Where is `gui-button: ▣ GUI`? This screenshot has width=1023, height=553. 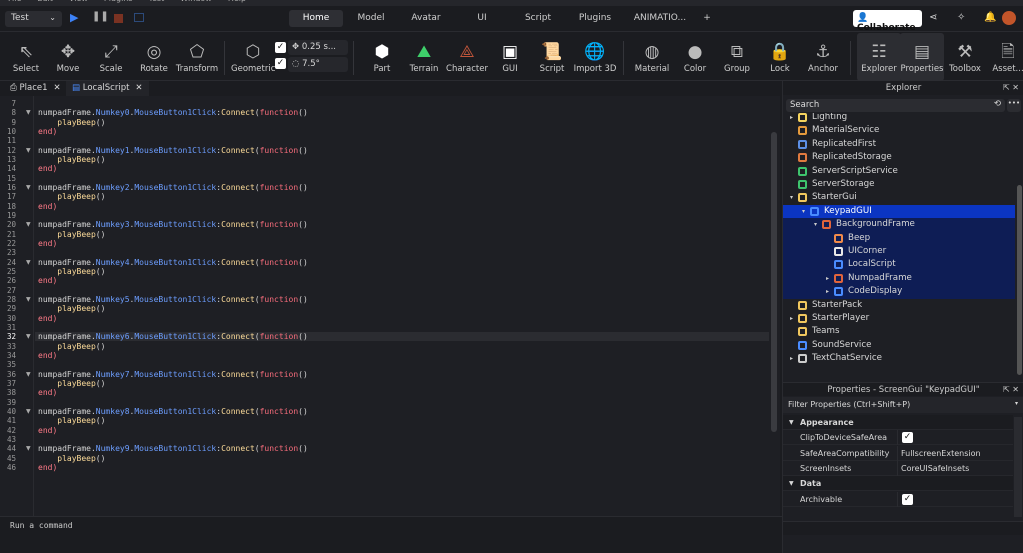 gui-button: ▣ GUI is located at coordinates (510, 57).